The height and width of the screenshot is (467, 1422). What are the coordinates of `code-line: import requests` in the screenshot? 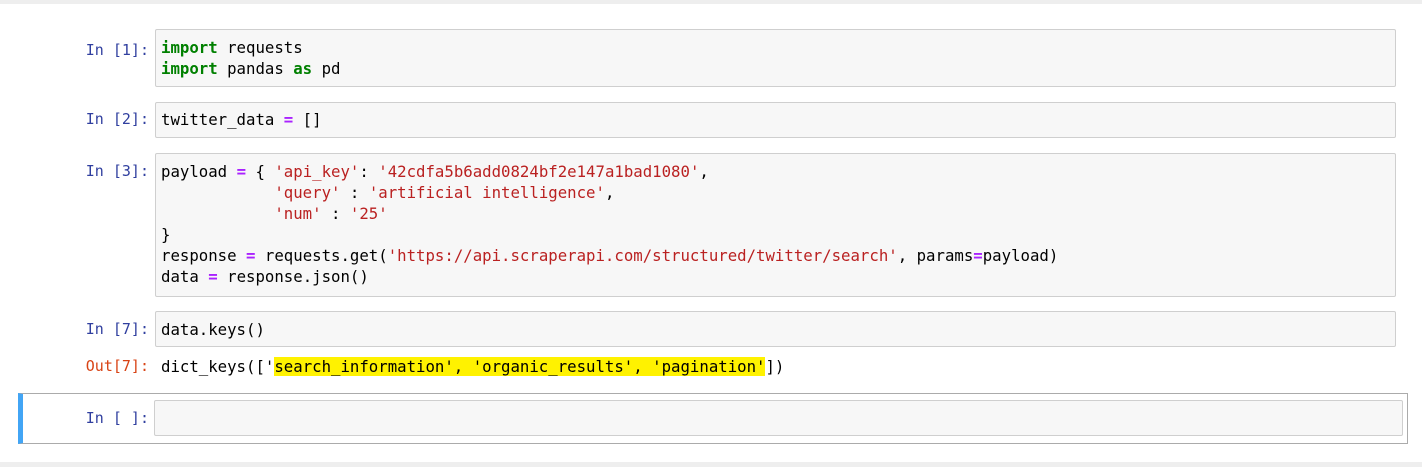 It's located at (778, 47).